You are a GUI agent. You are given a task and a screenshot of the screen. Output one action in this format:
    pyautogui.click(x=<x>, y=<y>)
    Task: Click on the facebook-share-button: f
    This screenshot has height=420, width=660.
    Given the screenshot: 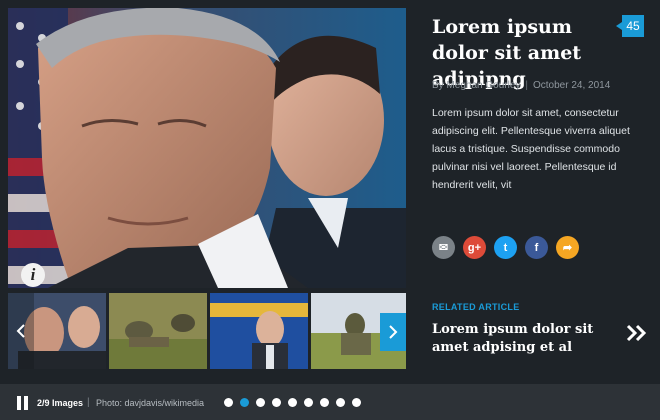 What is the action you would take?
    pyautogui.click(x=536, y=247)
    